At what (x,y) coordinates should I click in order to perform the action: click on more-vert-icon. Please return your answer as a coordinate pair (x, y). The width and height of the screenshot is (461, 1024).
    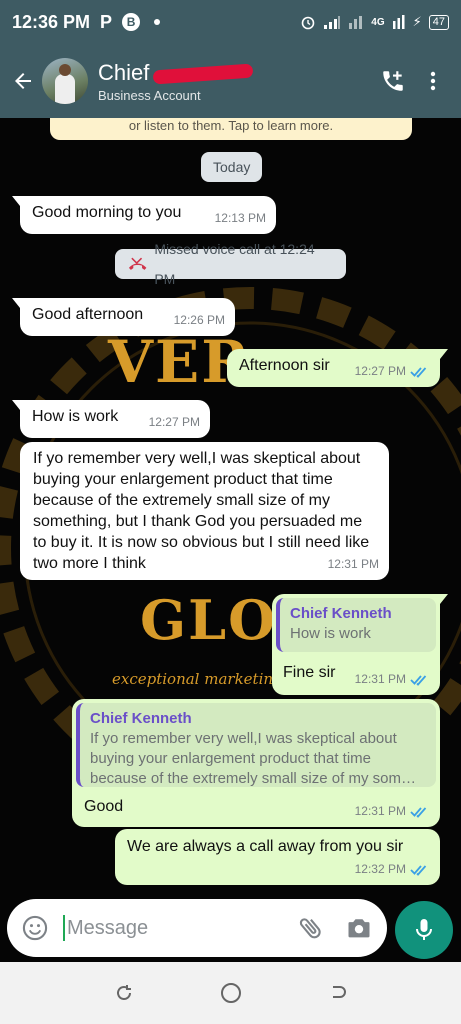
    Looking at the image, I should click on (433, 81).